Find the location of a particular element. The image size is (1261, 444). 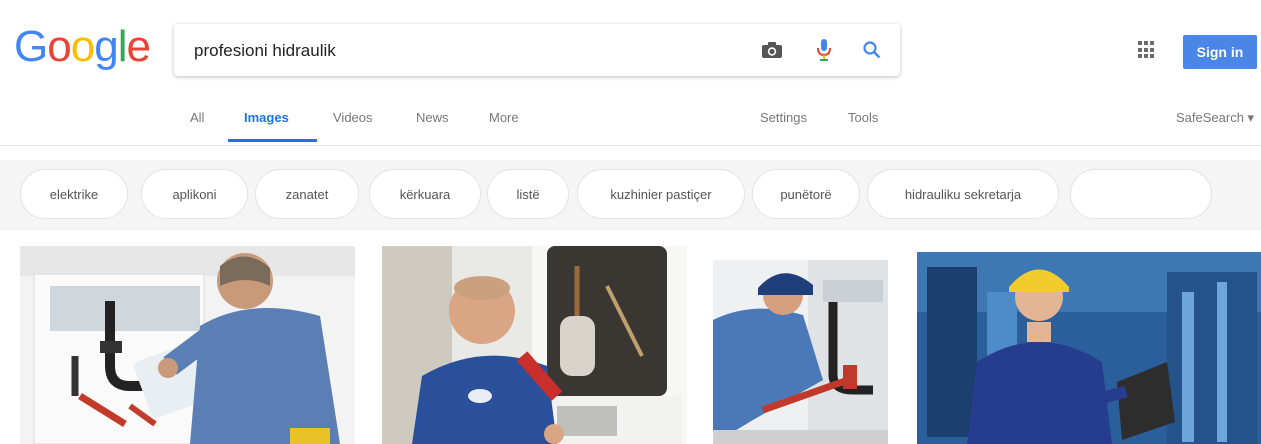

google-logo: Google is located at coordinates (82, 47).